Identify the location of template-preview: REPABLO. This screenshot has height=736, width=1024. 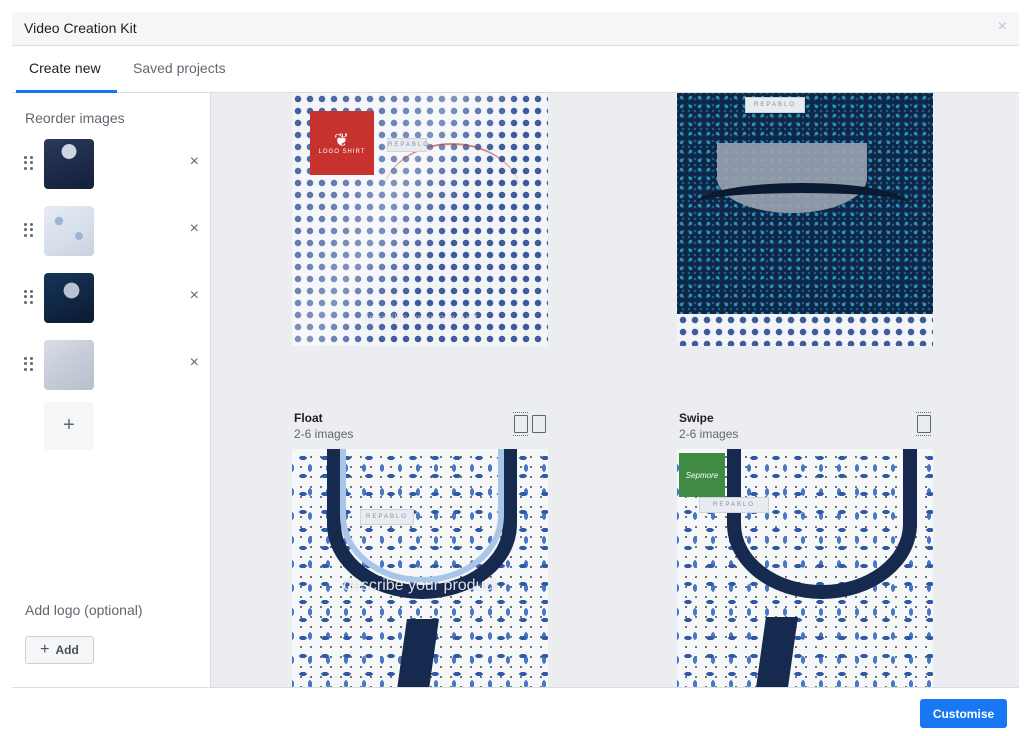
(805, 219).